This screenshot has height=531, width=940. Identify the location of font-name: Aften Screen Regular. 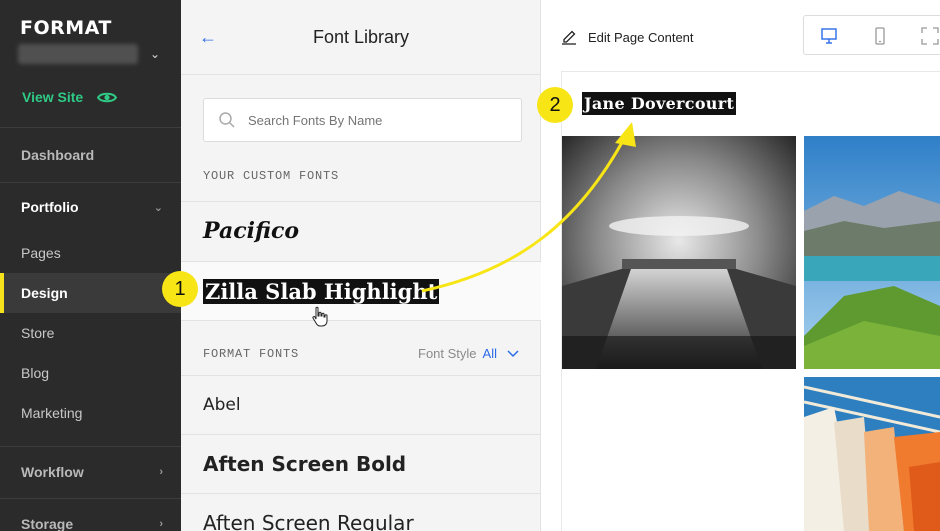
(308, 521).